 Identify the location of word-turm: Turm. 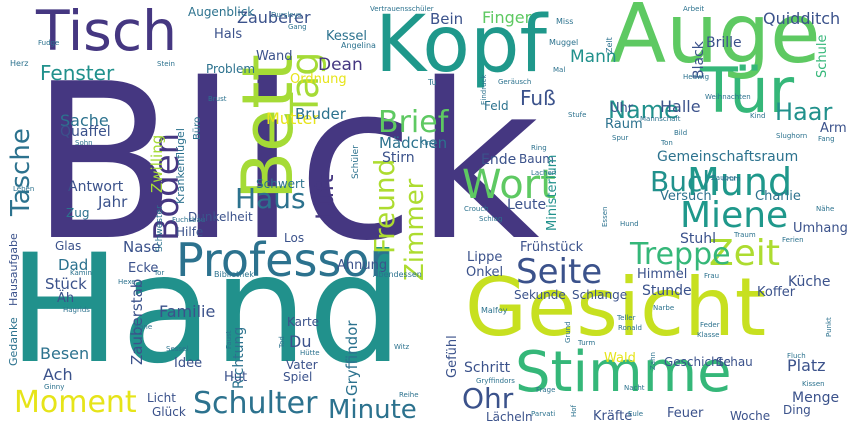
(587, 343).